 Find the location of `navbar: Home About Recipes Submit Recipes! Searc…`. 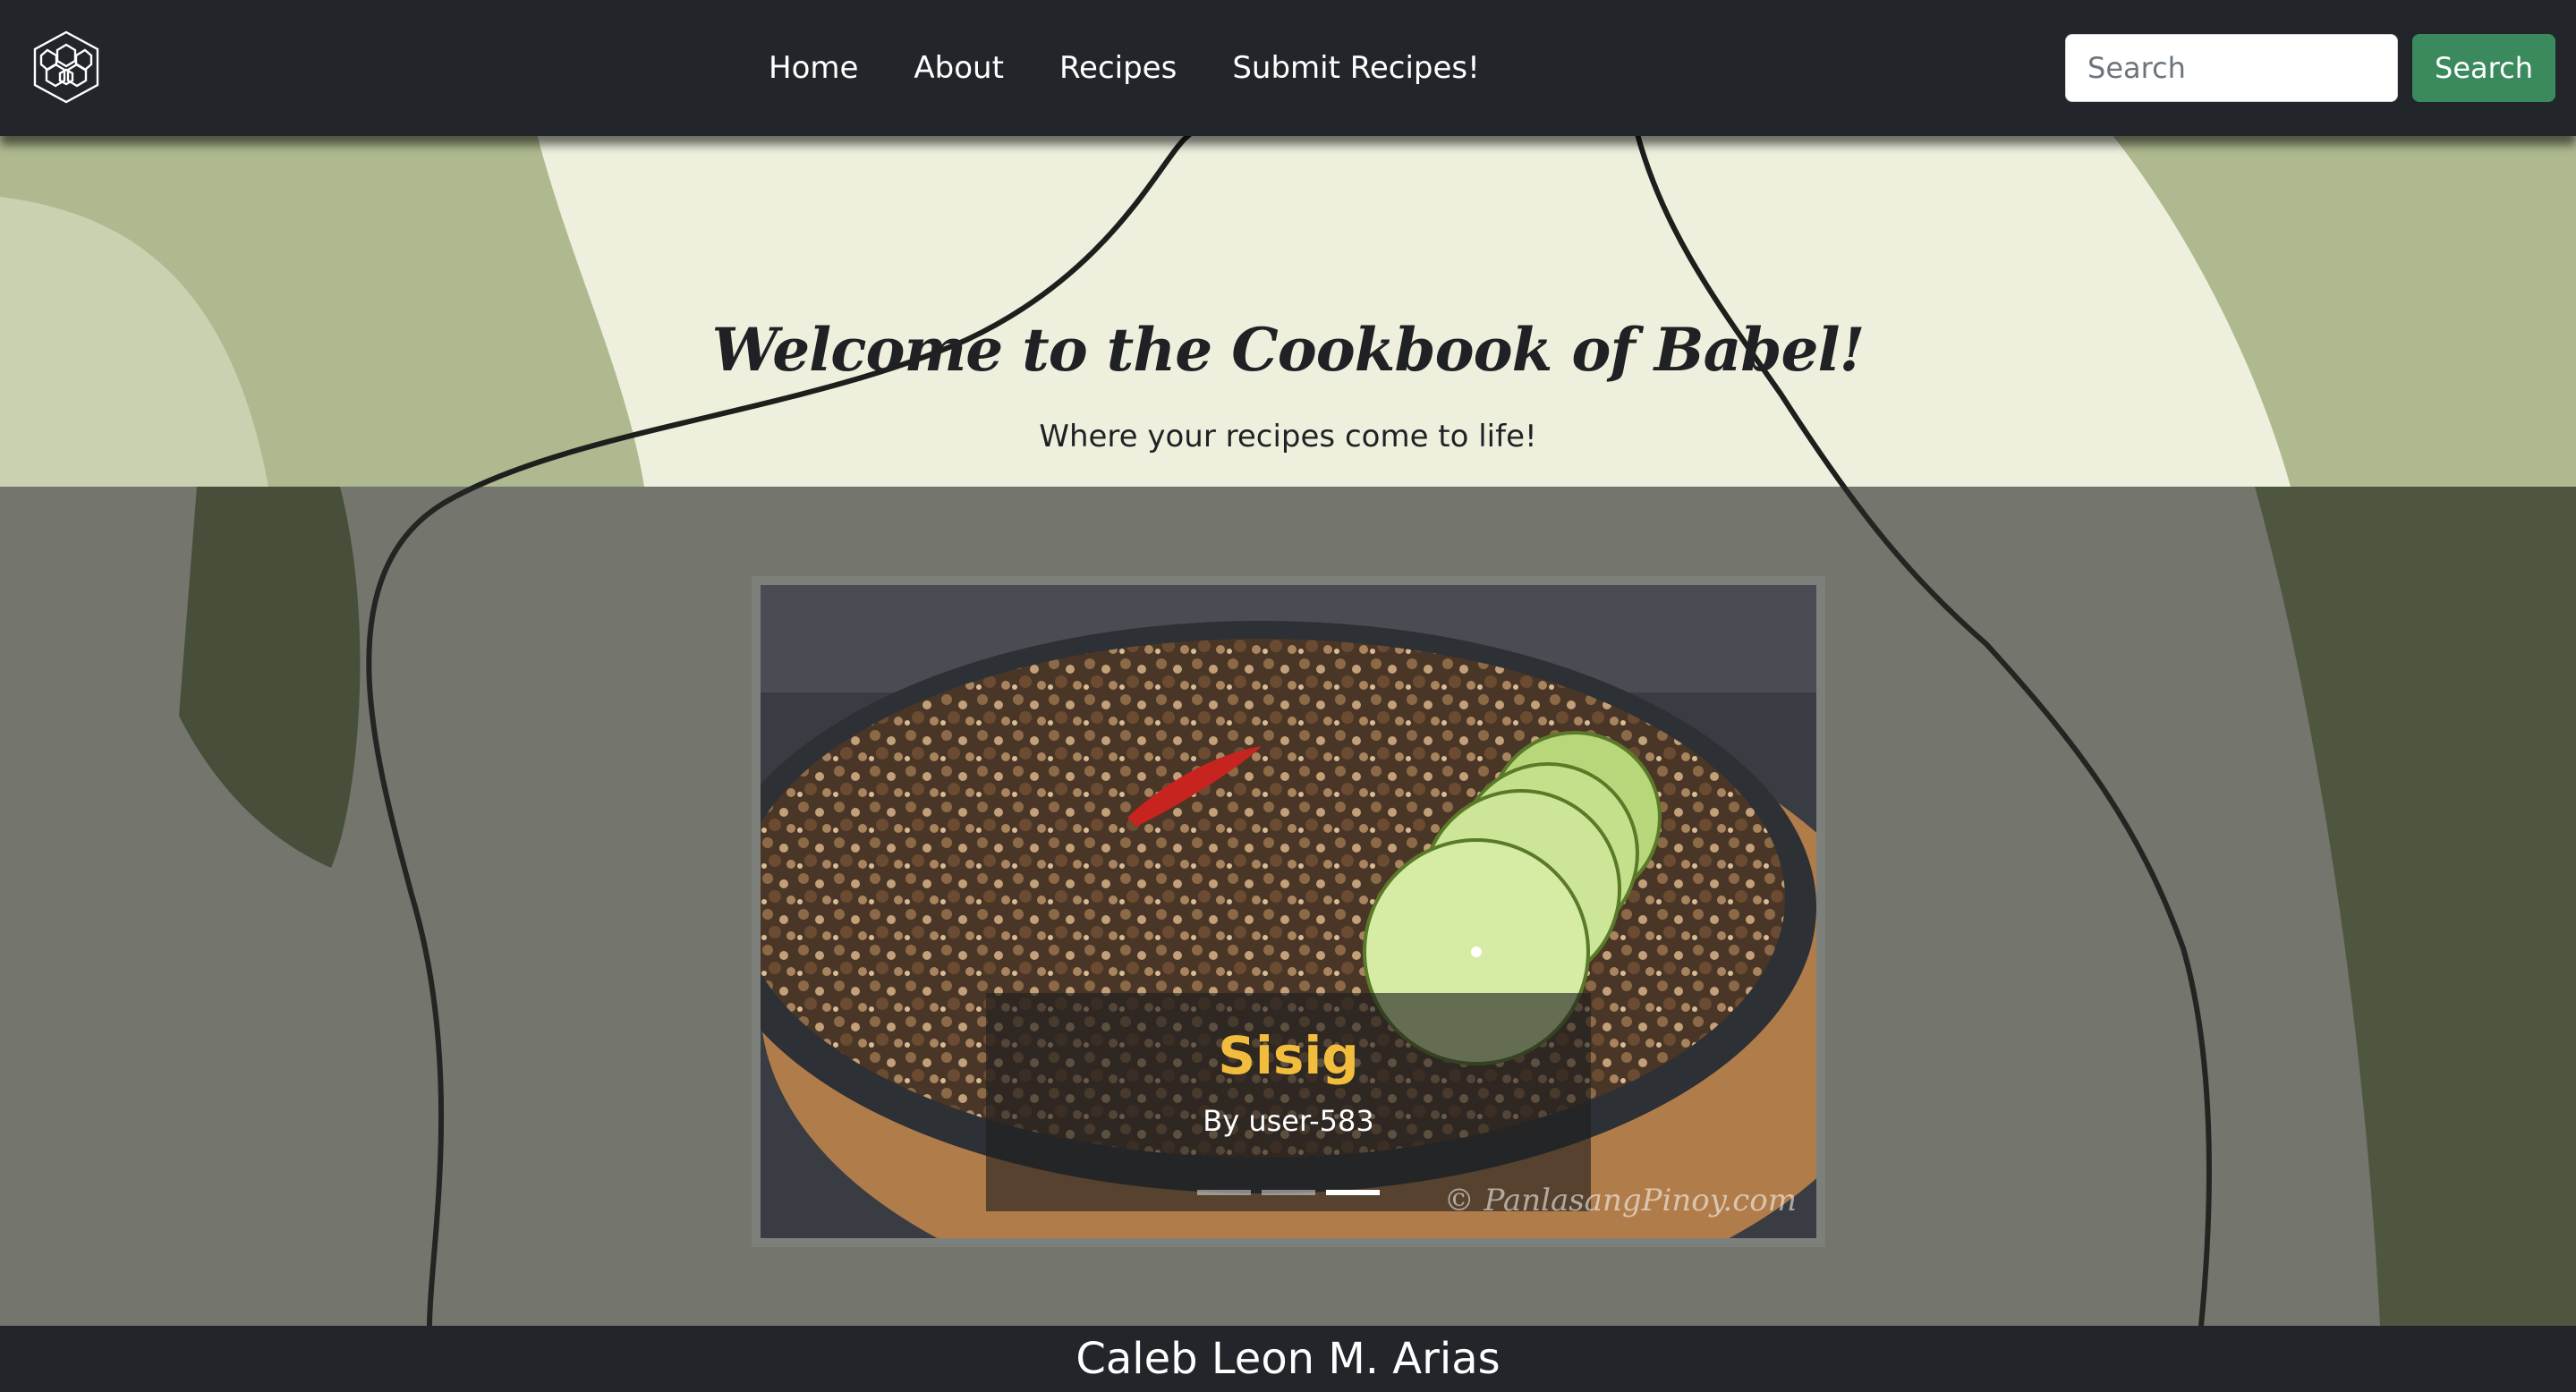

navbar: Home About Recipes Submit Recipes! Searc… is located at coordinates (1288, 68).